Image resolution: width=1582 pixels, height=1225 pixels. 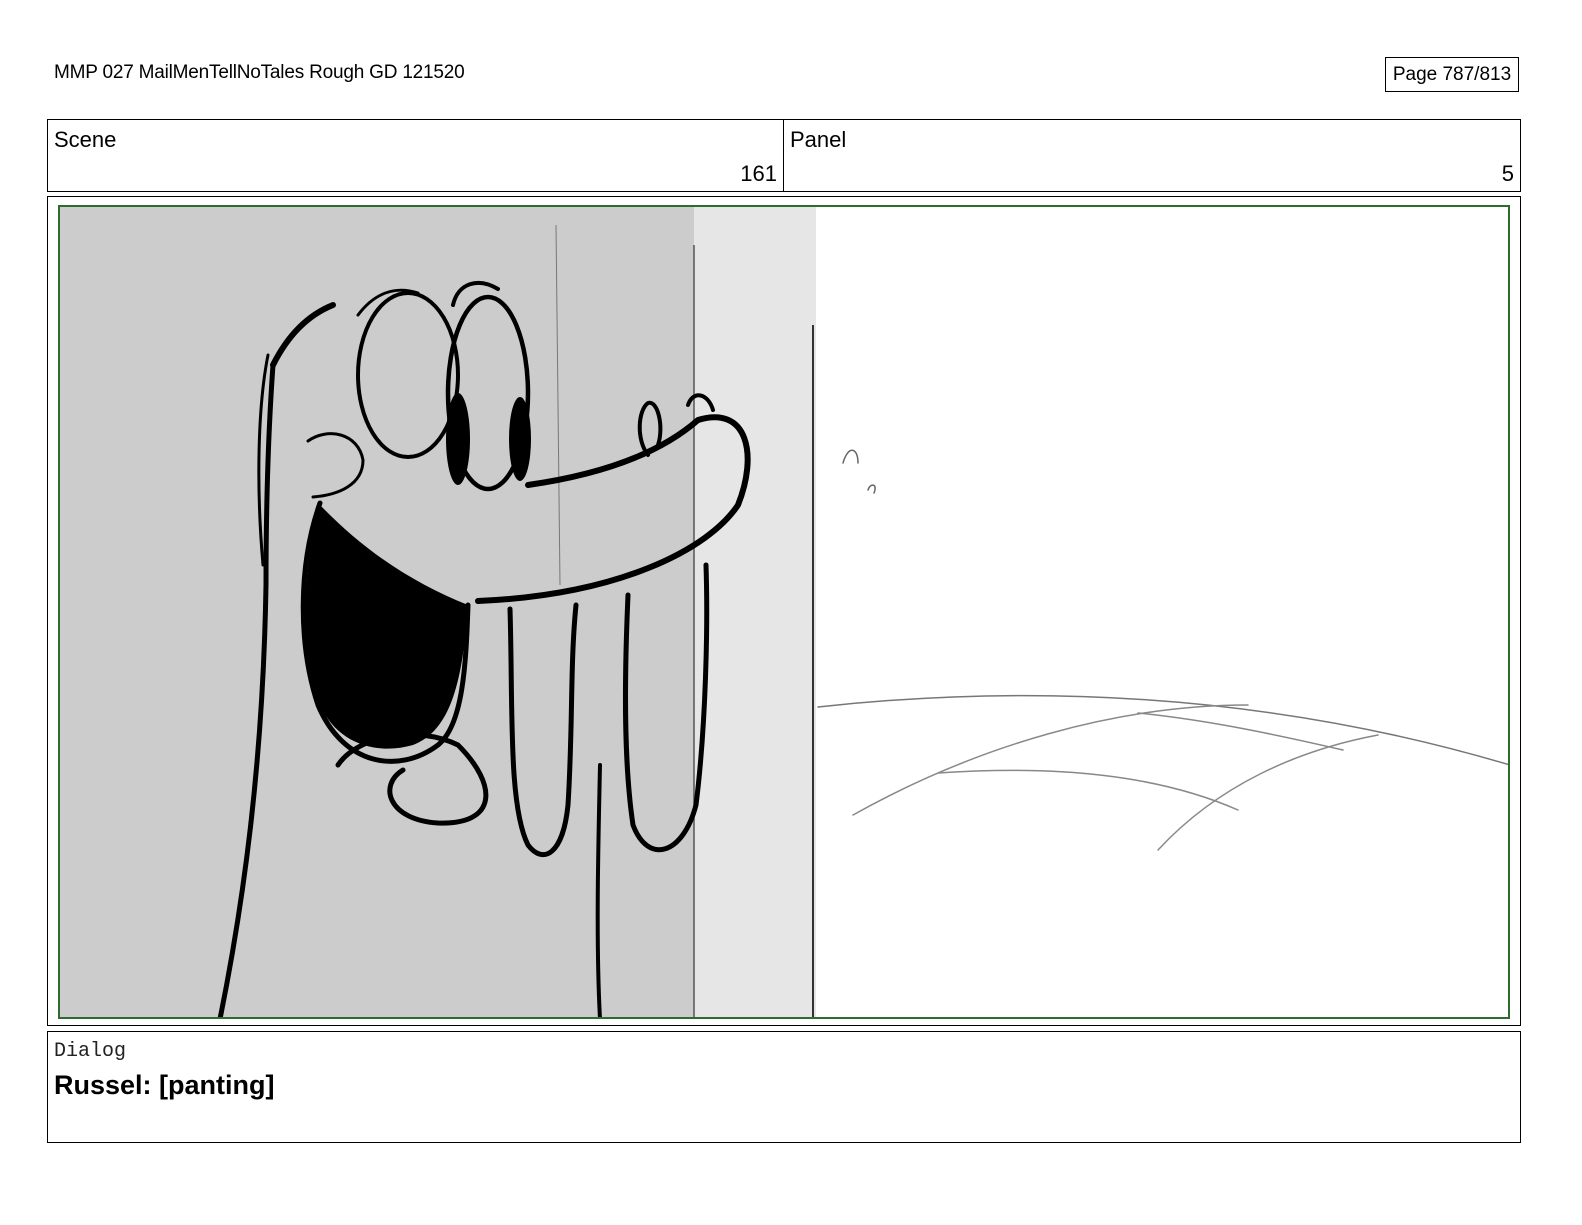 I want to click on scene-panel-info: Scene 161 Panel 5, so click(x=784, y=155).